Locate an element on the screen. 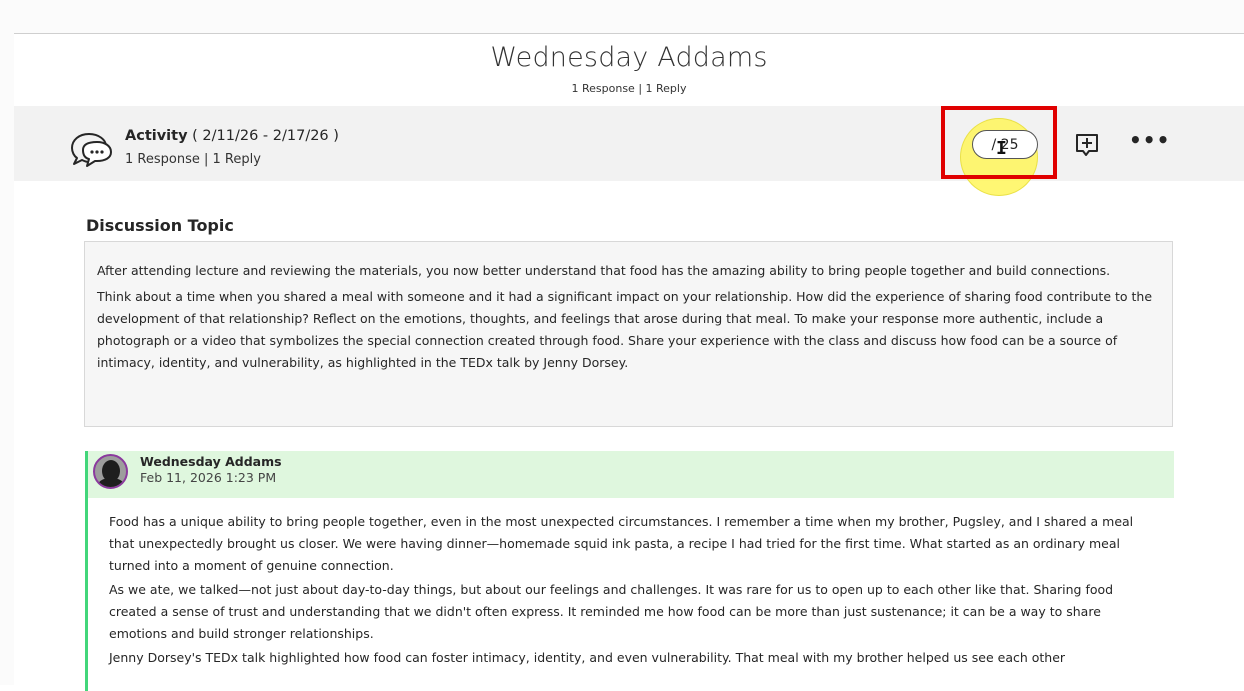 Image resolution: width=1244 pixels, height=691 pixels. post-header: Wednesday Addams Feb 11, 2026 1:23 PM is located at coordinates (631, 474).